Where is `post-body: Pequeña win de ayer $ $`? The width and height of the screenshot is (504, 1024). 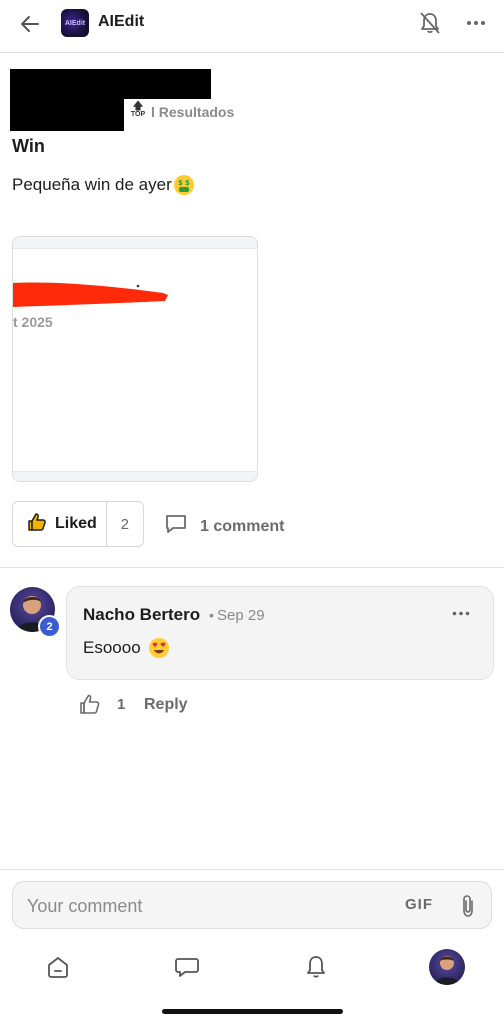 post-body: Pequeña win de ayer $ $ is located at coordinates (103, 185).